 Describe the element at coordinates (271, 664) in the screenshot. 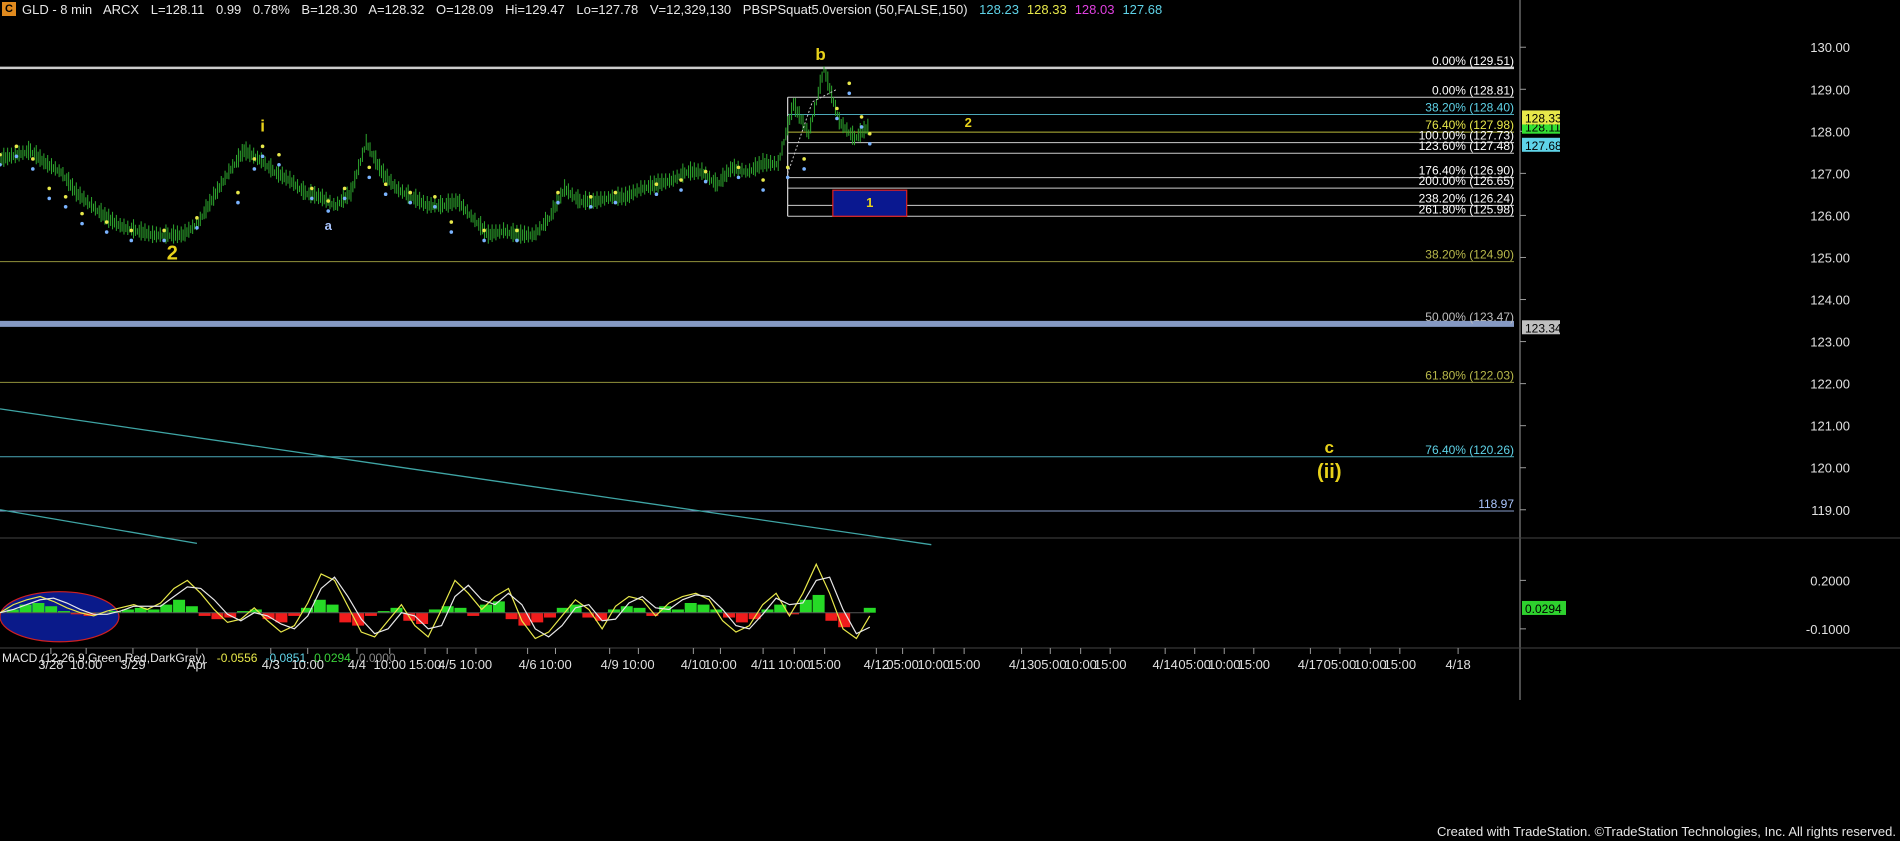

I see `x-tick-label-4: 4/3` at that location.